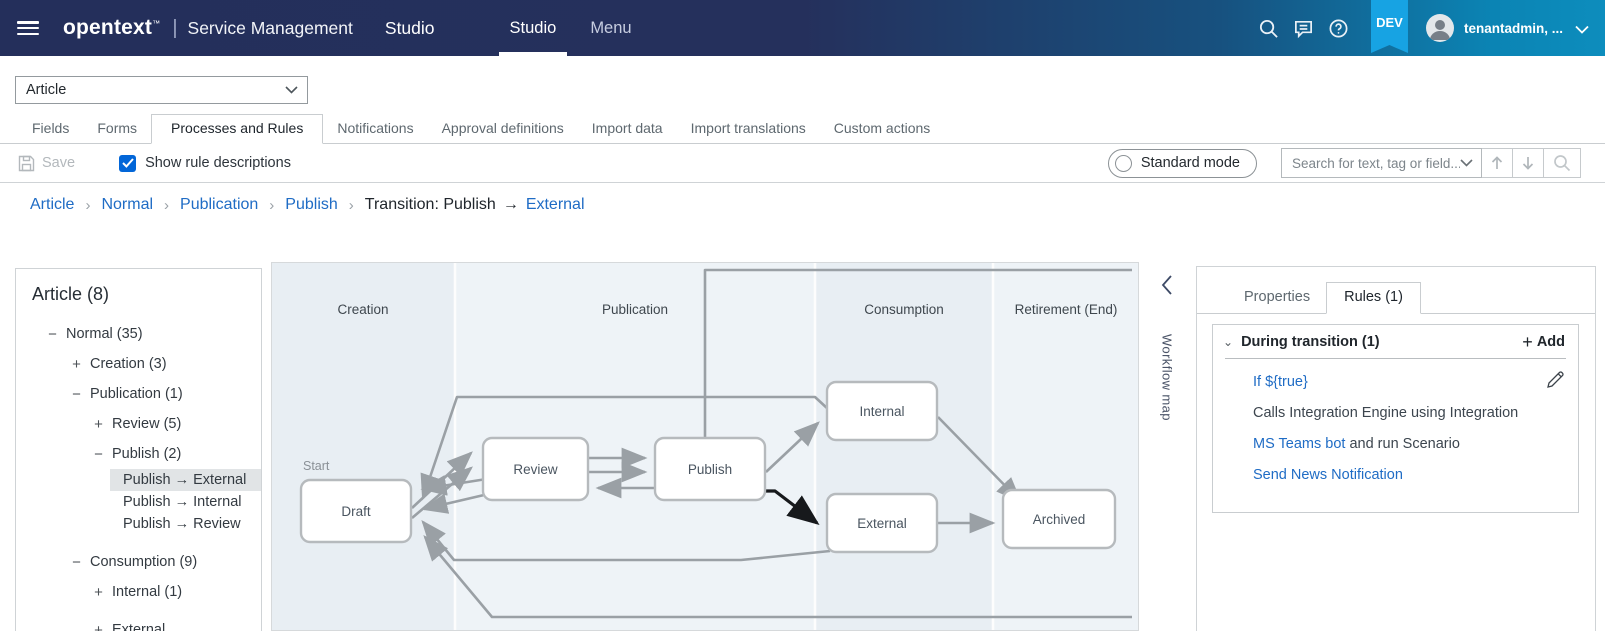 This screenshot has height=631, width=1605. I want to click on tree-node-label: Consumption (9), so click(144, 562).